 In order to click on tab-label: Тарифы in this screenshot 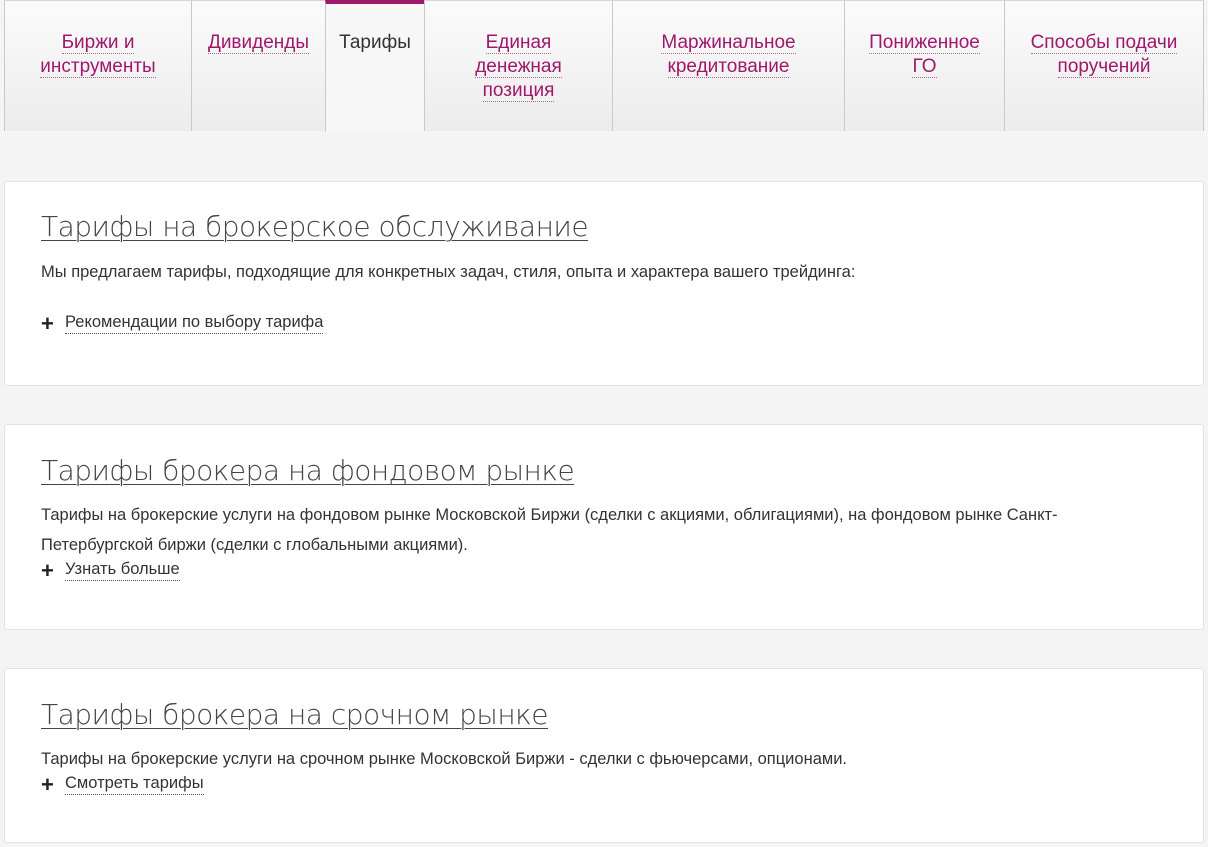, I will do `click(375, 42)`.